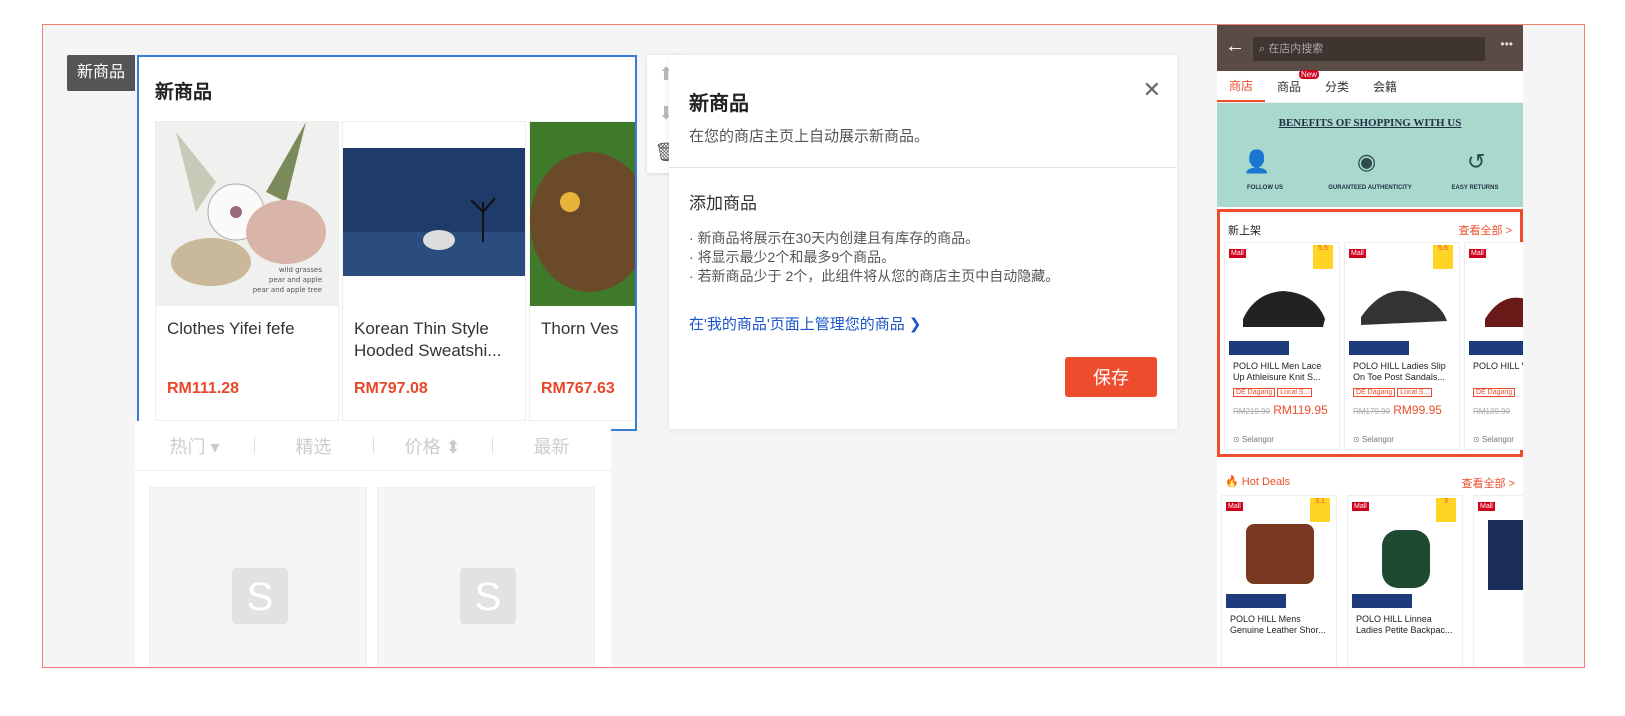  Describe the element at coordinates (313, 446) in the screenshot. I see `sort-featured: 精选` at that location.